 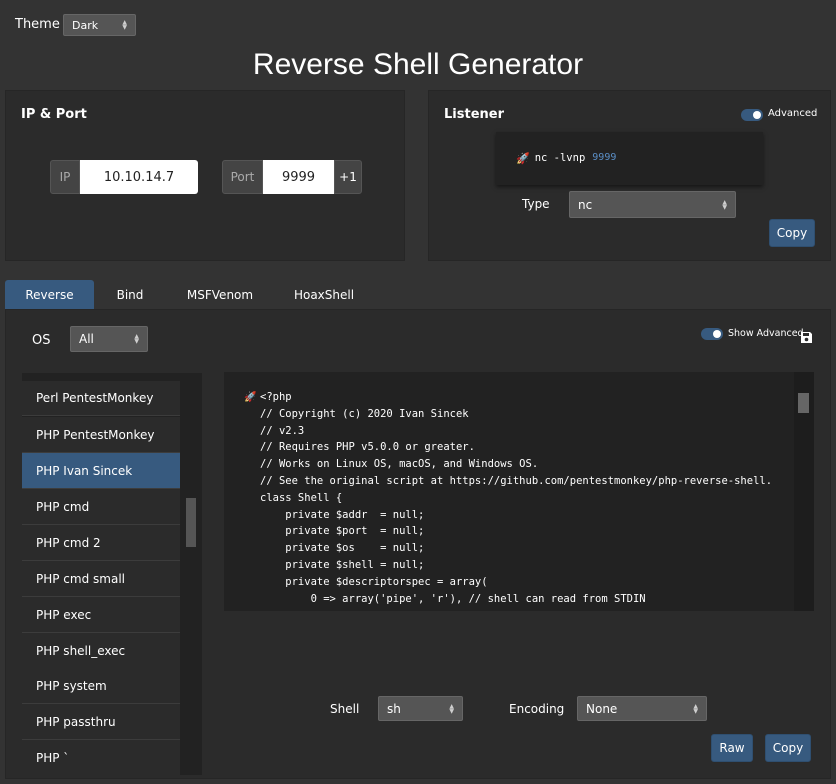 I want to click on listener-heading: Listener, so click(x=474, y=114).